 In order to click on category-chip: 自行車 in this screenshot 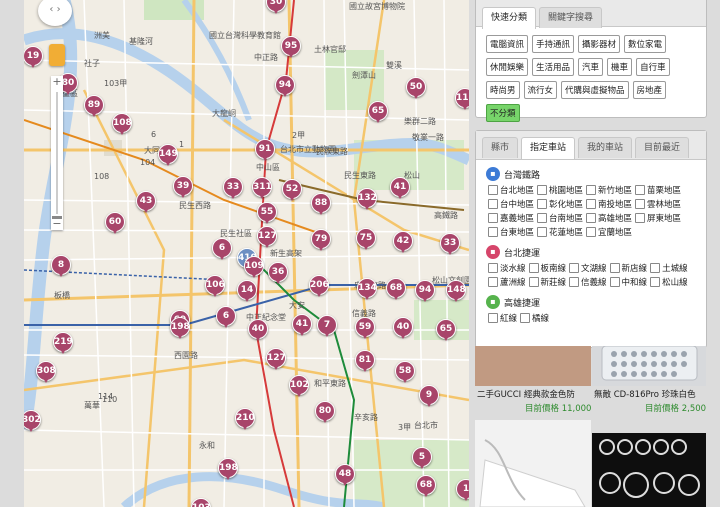, I will do `click(653, 67)`.